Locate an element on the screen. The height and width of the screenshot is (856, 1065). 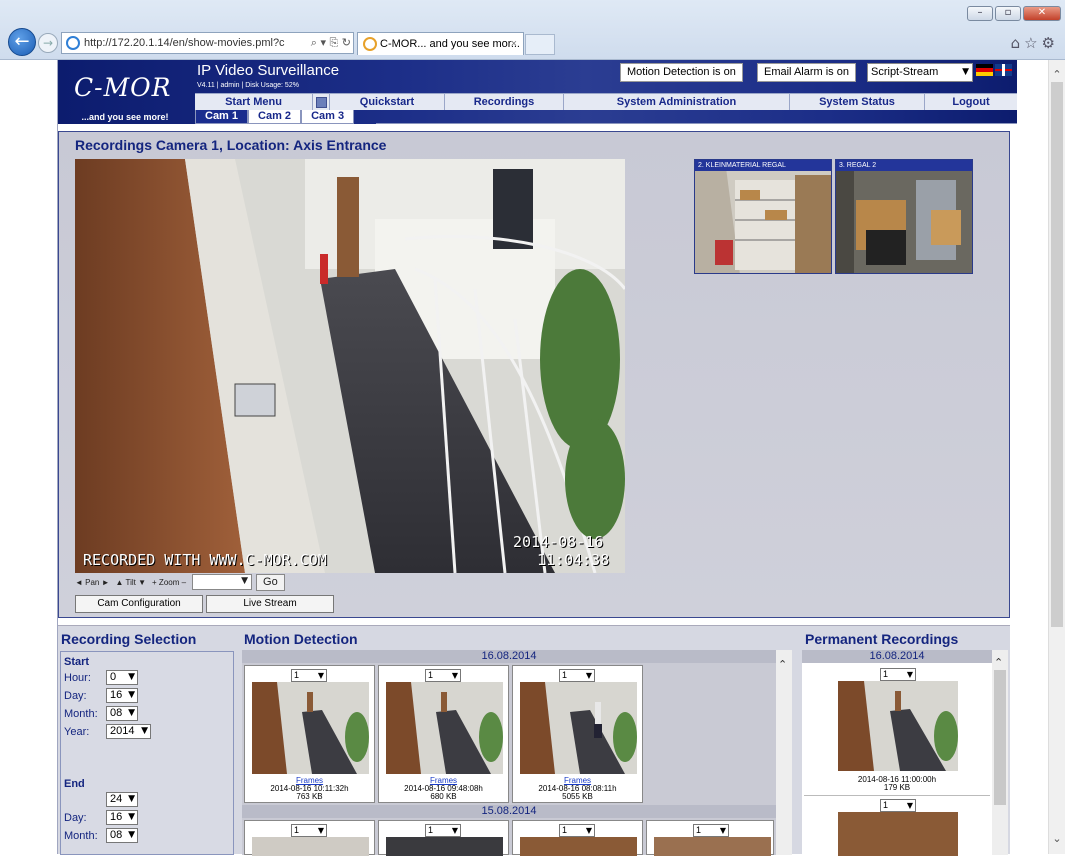
tilt-control: ▲ Tilt ▼ is located at coordinates (131, 582).